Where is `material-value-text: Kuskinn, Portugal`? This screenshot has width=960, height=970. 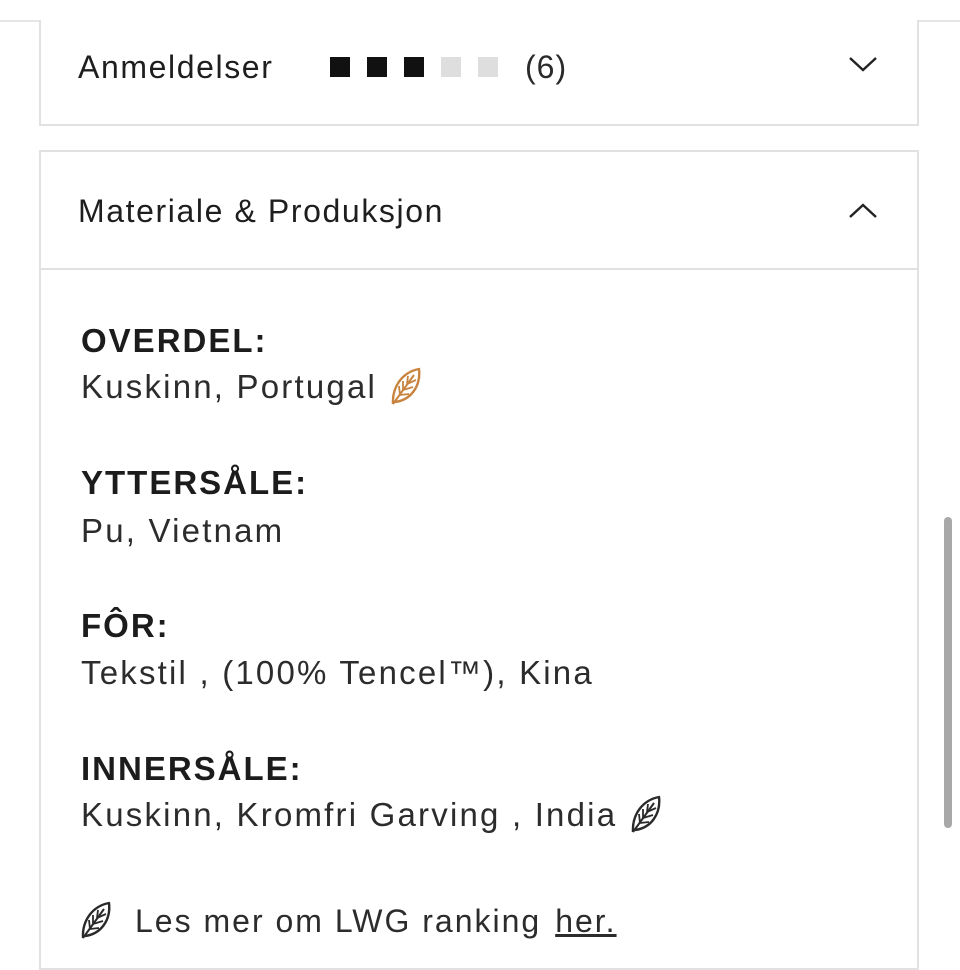
material-value-text: Kuskinn, Portugal is located at coordinates (229, 386).